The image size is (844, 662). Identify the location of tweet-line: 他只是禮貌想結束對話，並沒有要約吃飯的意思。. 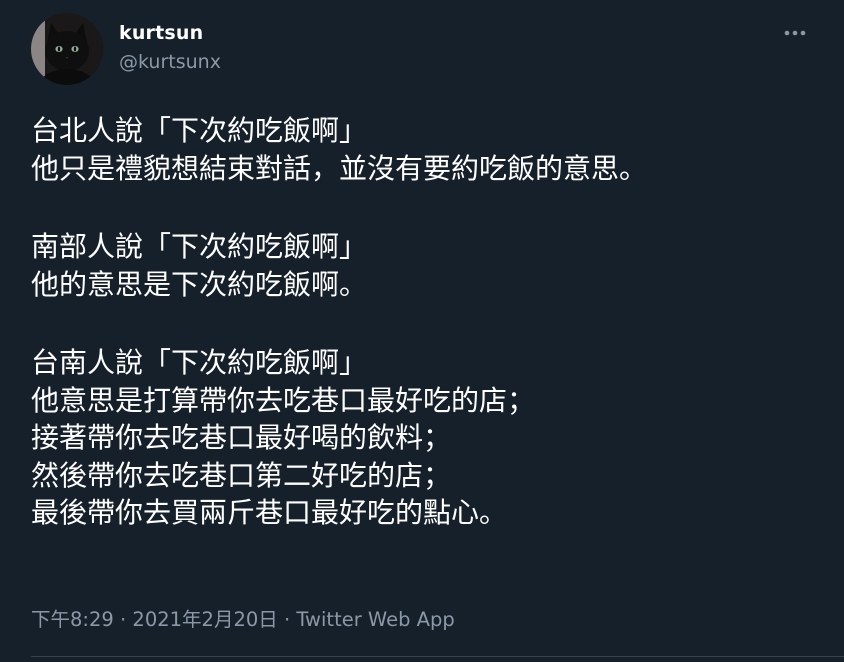
(339, 168).